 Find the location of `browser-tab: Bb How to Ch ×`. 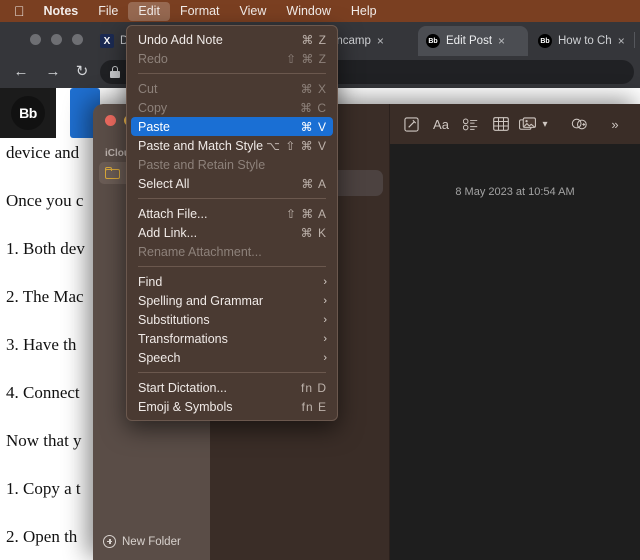

browser-tab: Bb How to Ch × is located at coordinates (582, 41).